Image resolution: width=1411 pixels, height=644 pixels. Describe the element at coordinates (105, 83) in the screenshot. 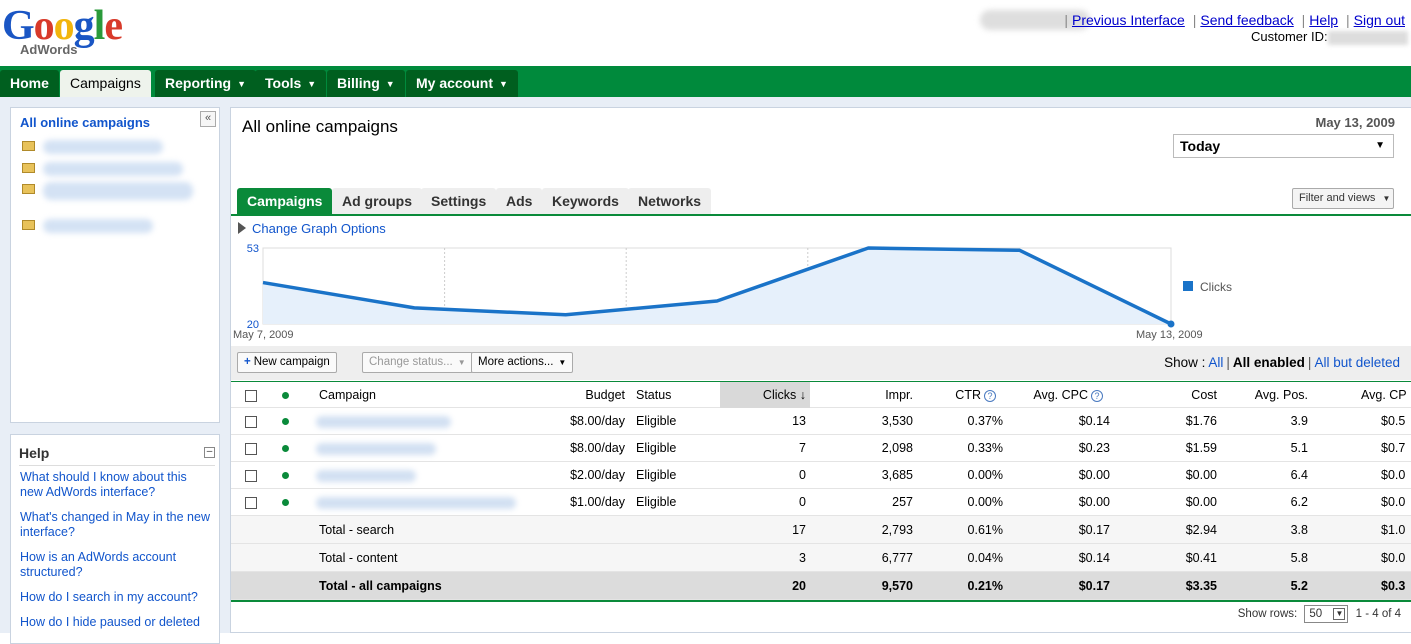

I see `nav-campaigns: Campaigns` at that location.